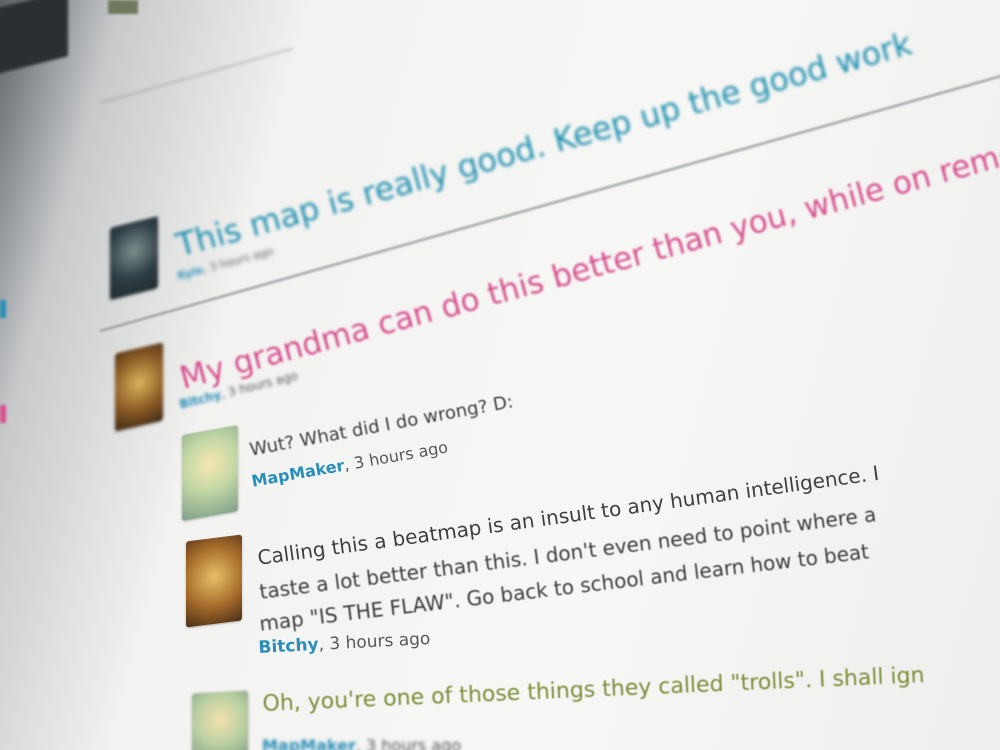 Image resolution: width=1000 pixels, height=750 pixels. Describe the element at coordinates (190, 272) in the screenshot. I see `author-link: Kyle` at that location.